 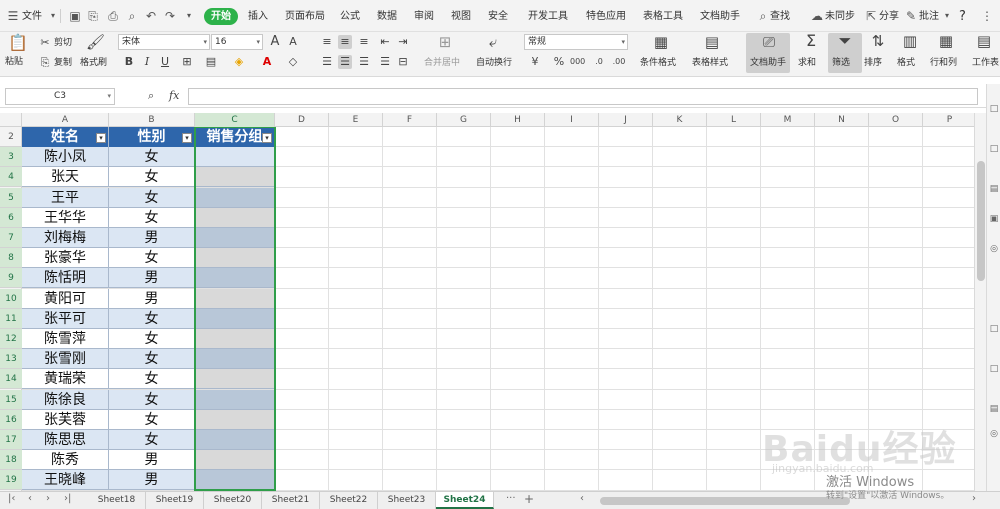 What do you see at coordinates (763, 16) in the screenshot?
I see `search-icon: ⌕` at bounding box center [763, 16].